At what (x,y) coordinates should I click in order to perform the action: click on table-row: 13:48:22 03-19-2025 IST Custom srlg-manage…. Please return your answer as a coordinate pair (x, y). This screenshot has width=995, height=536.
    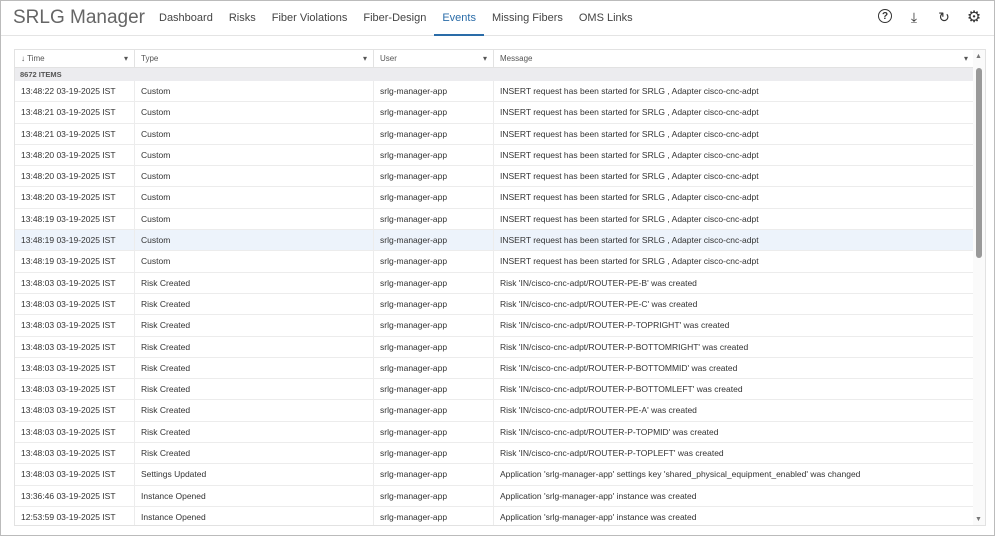
    Looking at the image, I should click on (494, 92).